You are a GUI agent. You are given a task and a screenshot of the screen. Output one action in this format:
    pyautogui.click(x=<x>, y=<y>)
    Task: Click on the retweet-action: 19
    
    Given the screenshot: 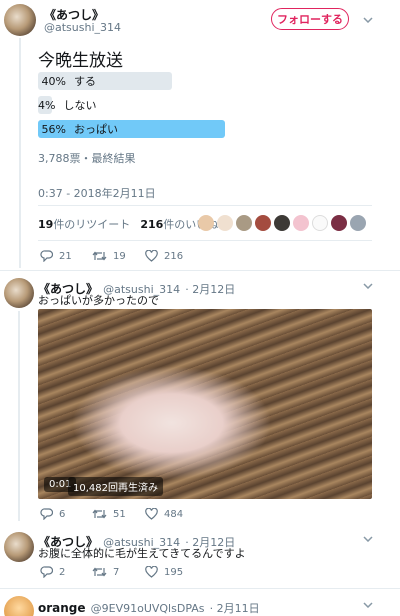 What is the action you would take?
    pyautogui.click(x=109, y=256)
    